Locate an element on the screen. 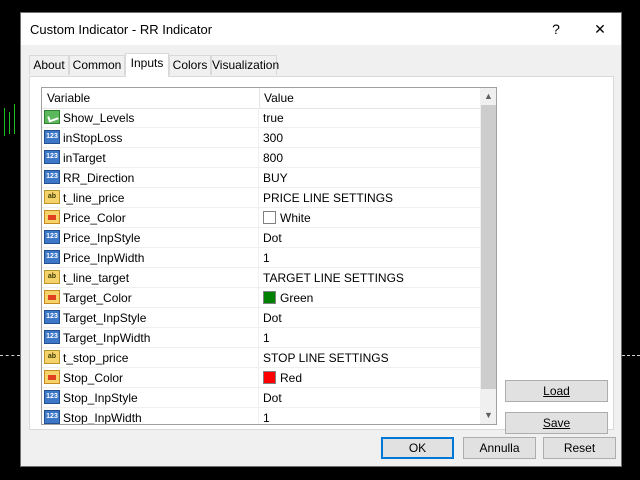  variable-cell: 123 inStopLoss is located at coordinates (150, 137).